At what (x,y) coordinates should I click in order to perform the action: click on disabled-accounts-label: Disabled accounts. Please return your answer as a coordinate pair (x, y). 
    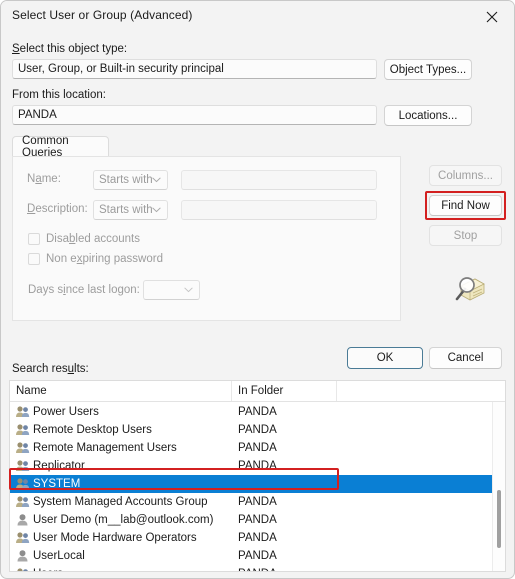
    Looking at the image, I should click on (93, 239).